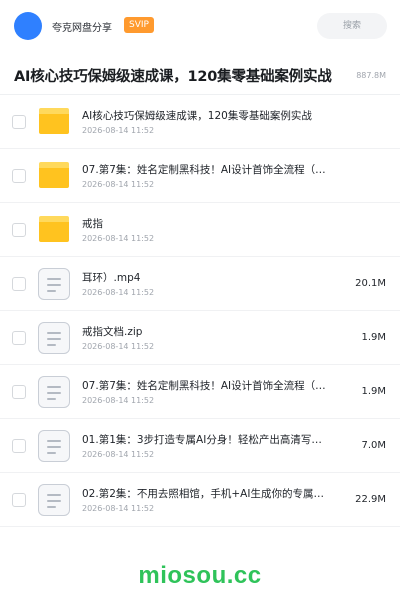  What do you see at coordinates (352, 26) in the screenshot?
I see `search-input` at bounding box center [352, 26].